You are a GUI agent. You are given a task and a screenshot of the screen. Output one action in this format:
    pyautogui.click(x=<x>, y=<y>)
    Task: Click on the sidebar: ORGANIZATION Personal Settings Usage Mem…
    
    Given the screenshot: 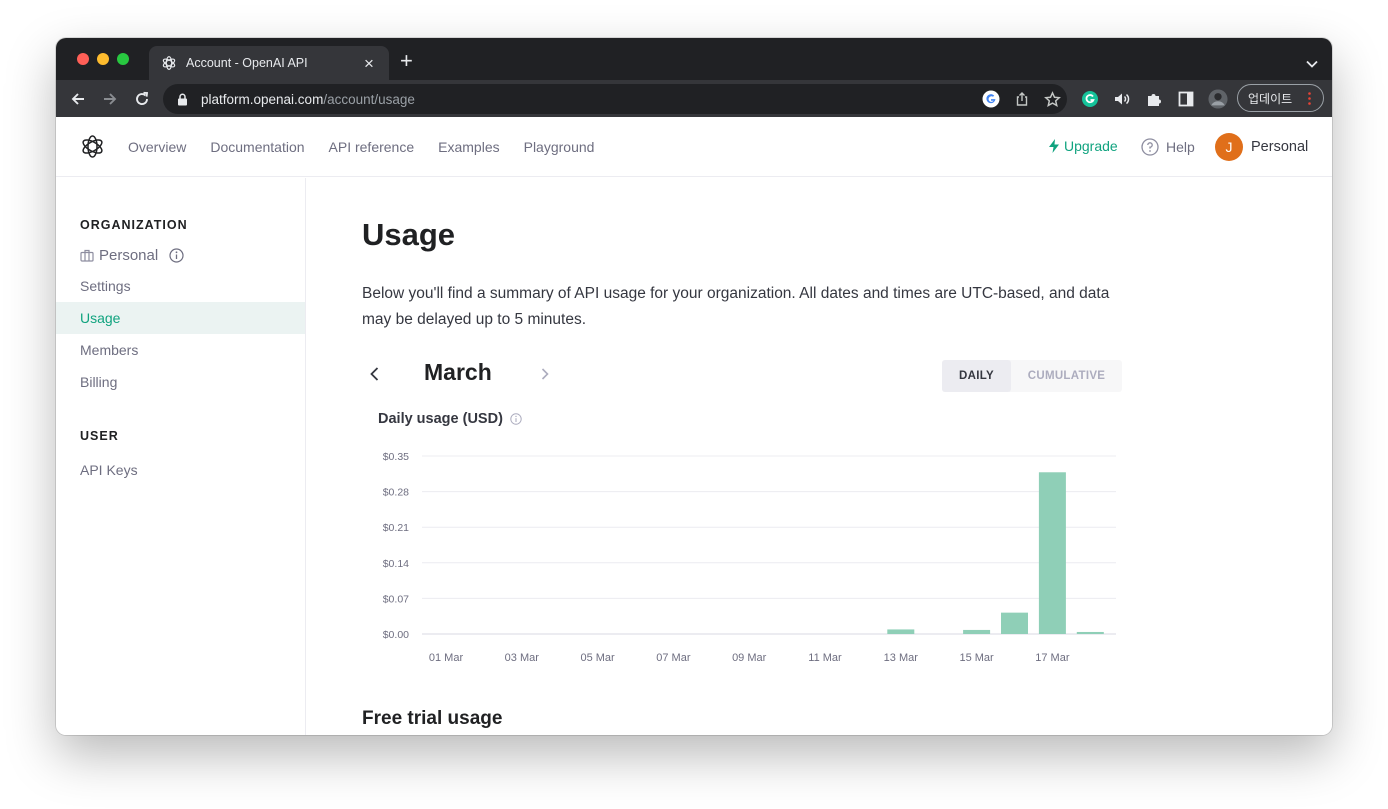 What is the action you would take?
    pyautogui.click(x=181, y=456)
    